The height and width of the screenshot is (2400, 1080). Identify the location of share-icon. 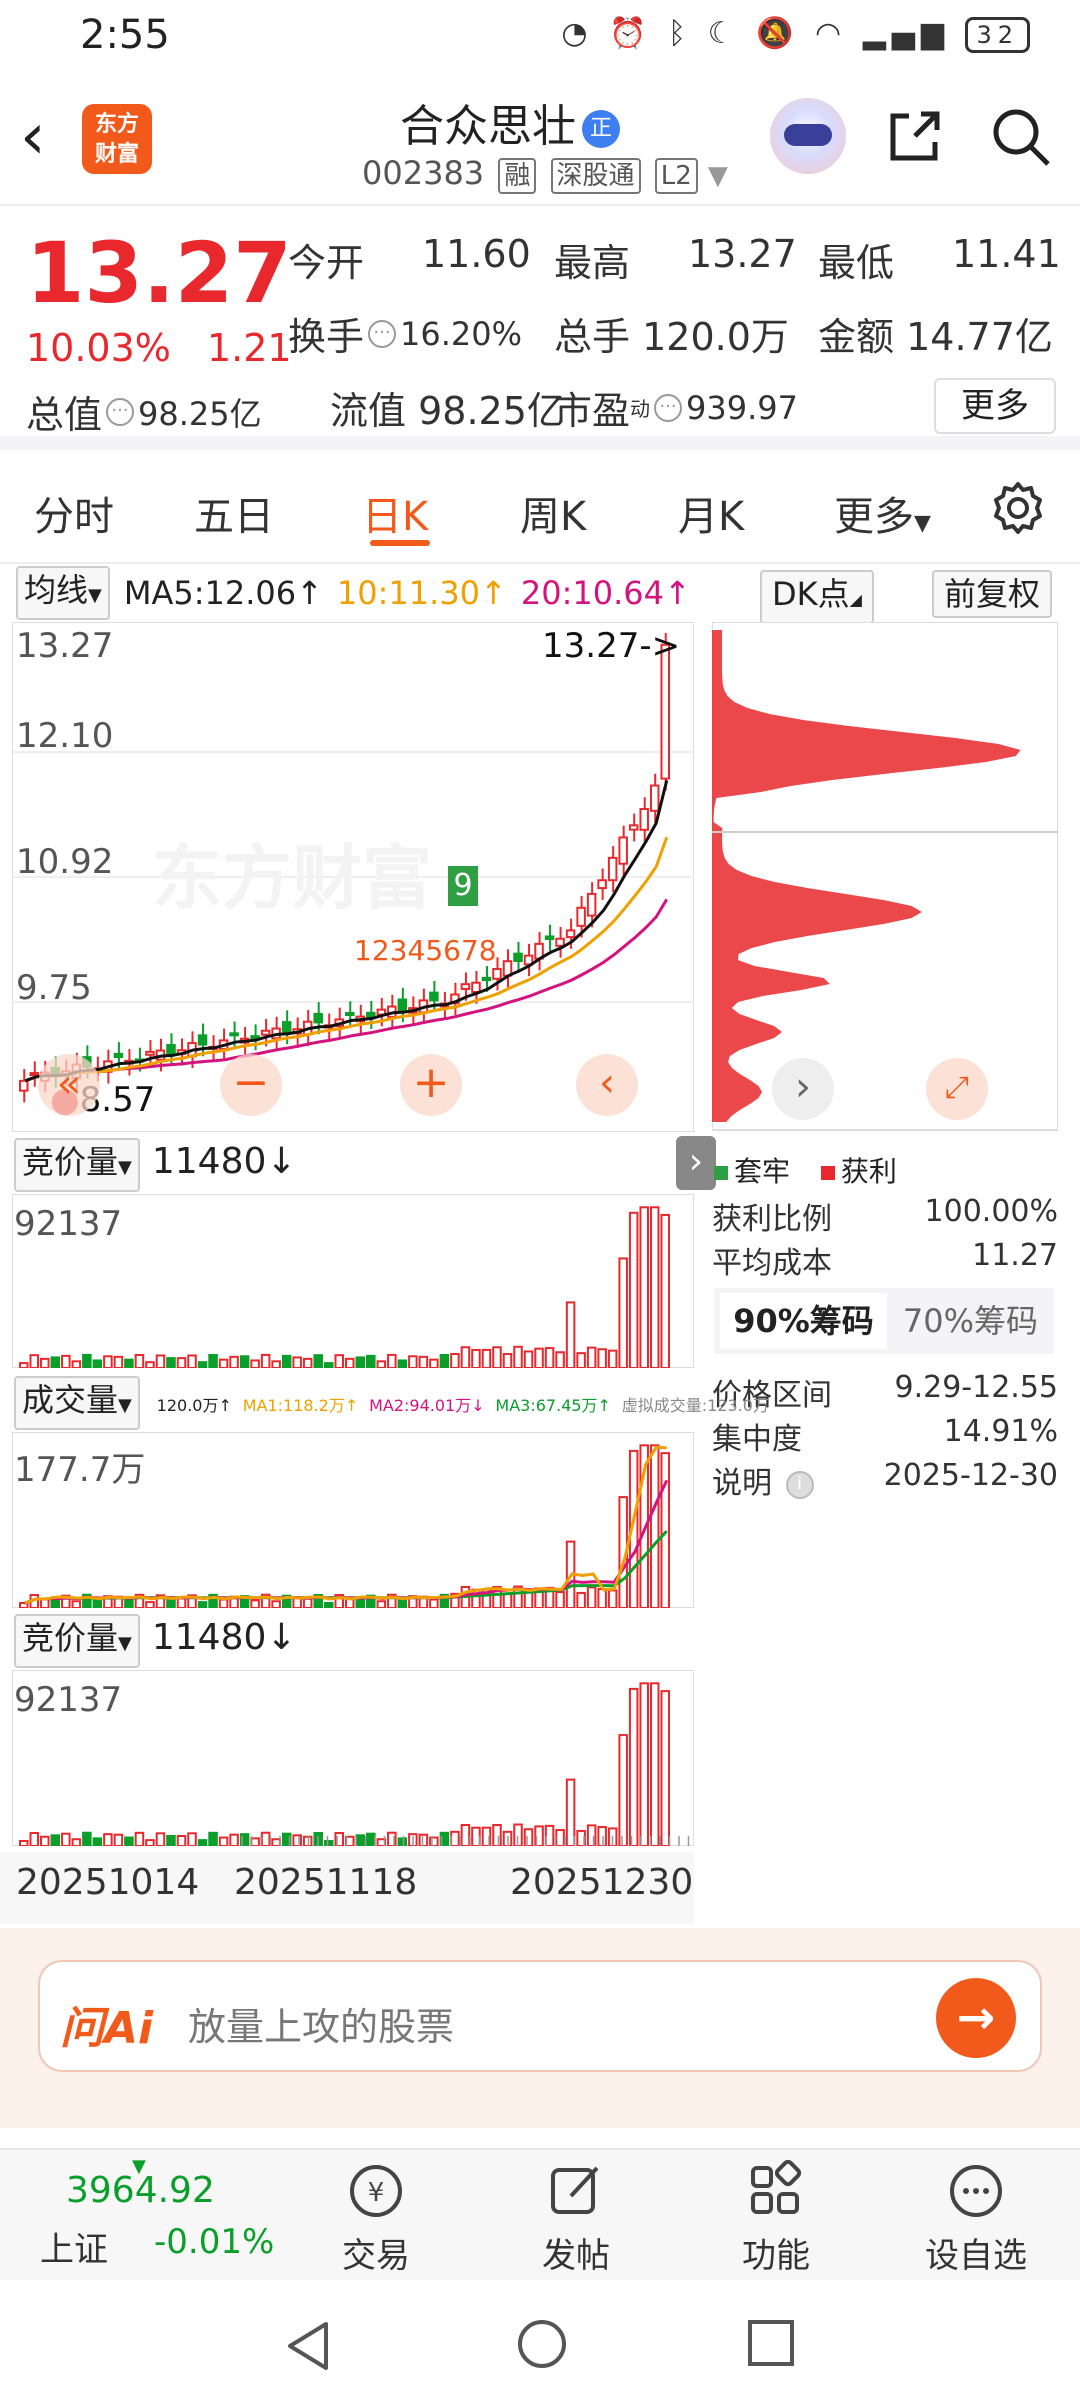
(915, 136).